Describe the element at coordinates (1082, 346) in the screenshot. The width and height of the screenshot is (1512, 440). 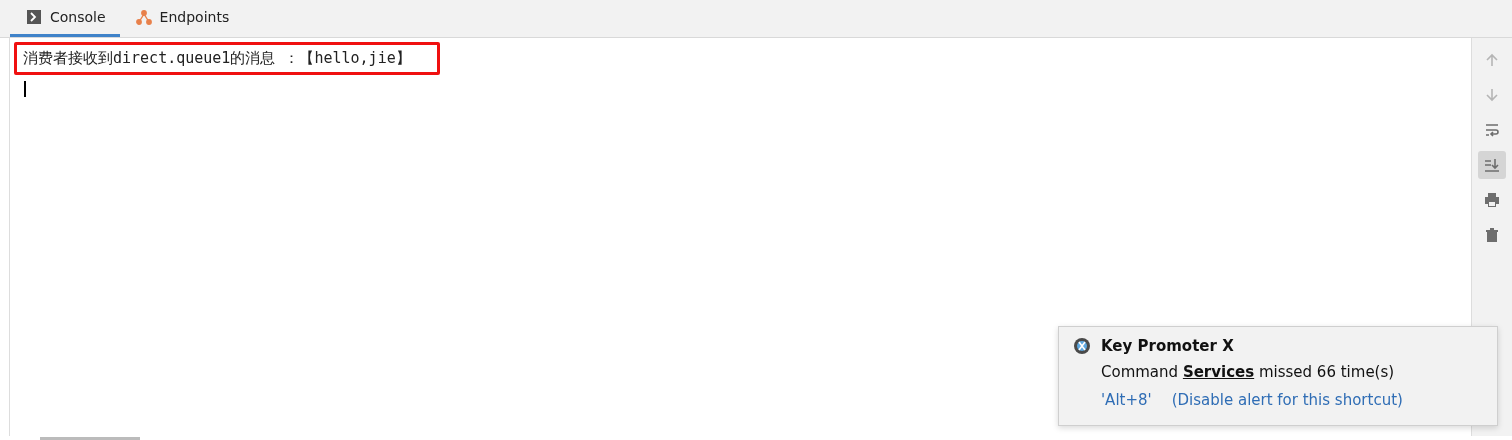
I see `plugin-icon` at that location.